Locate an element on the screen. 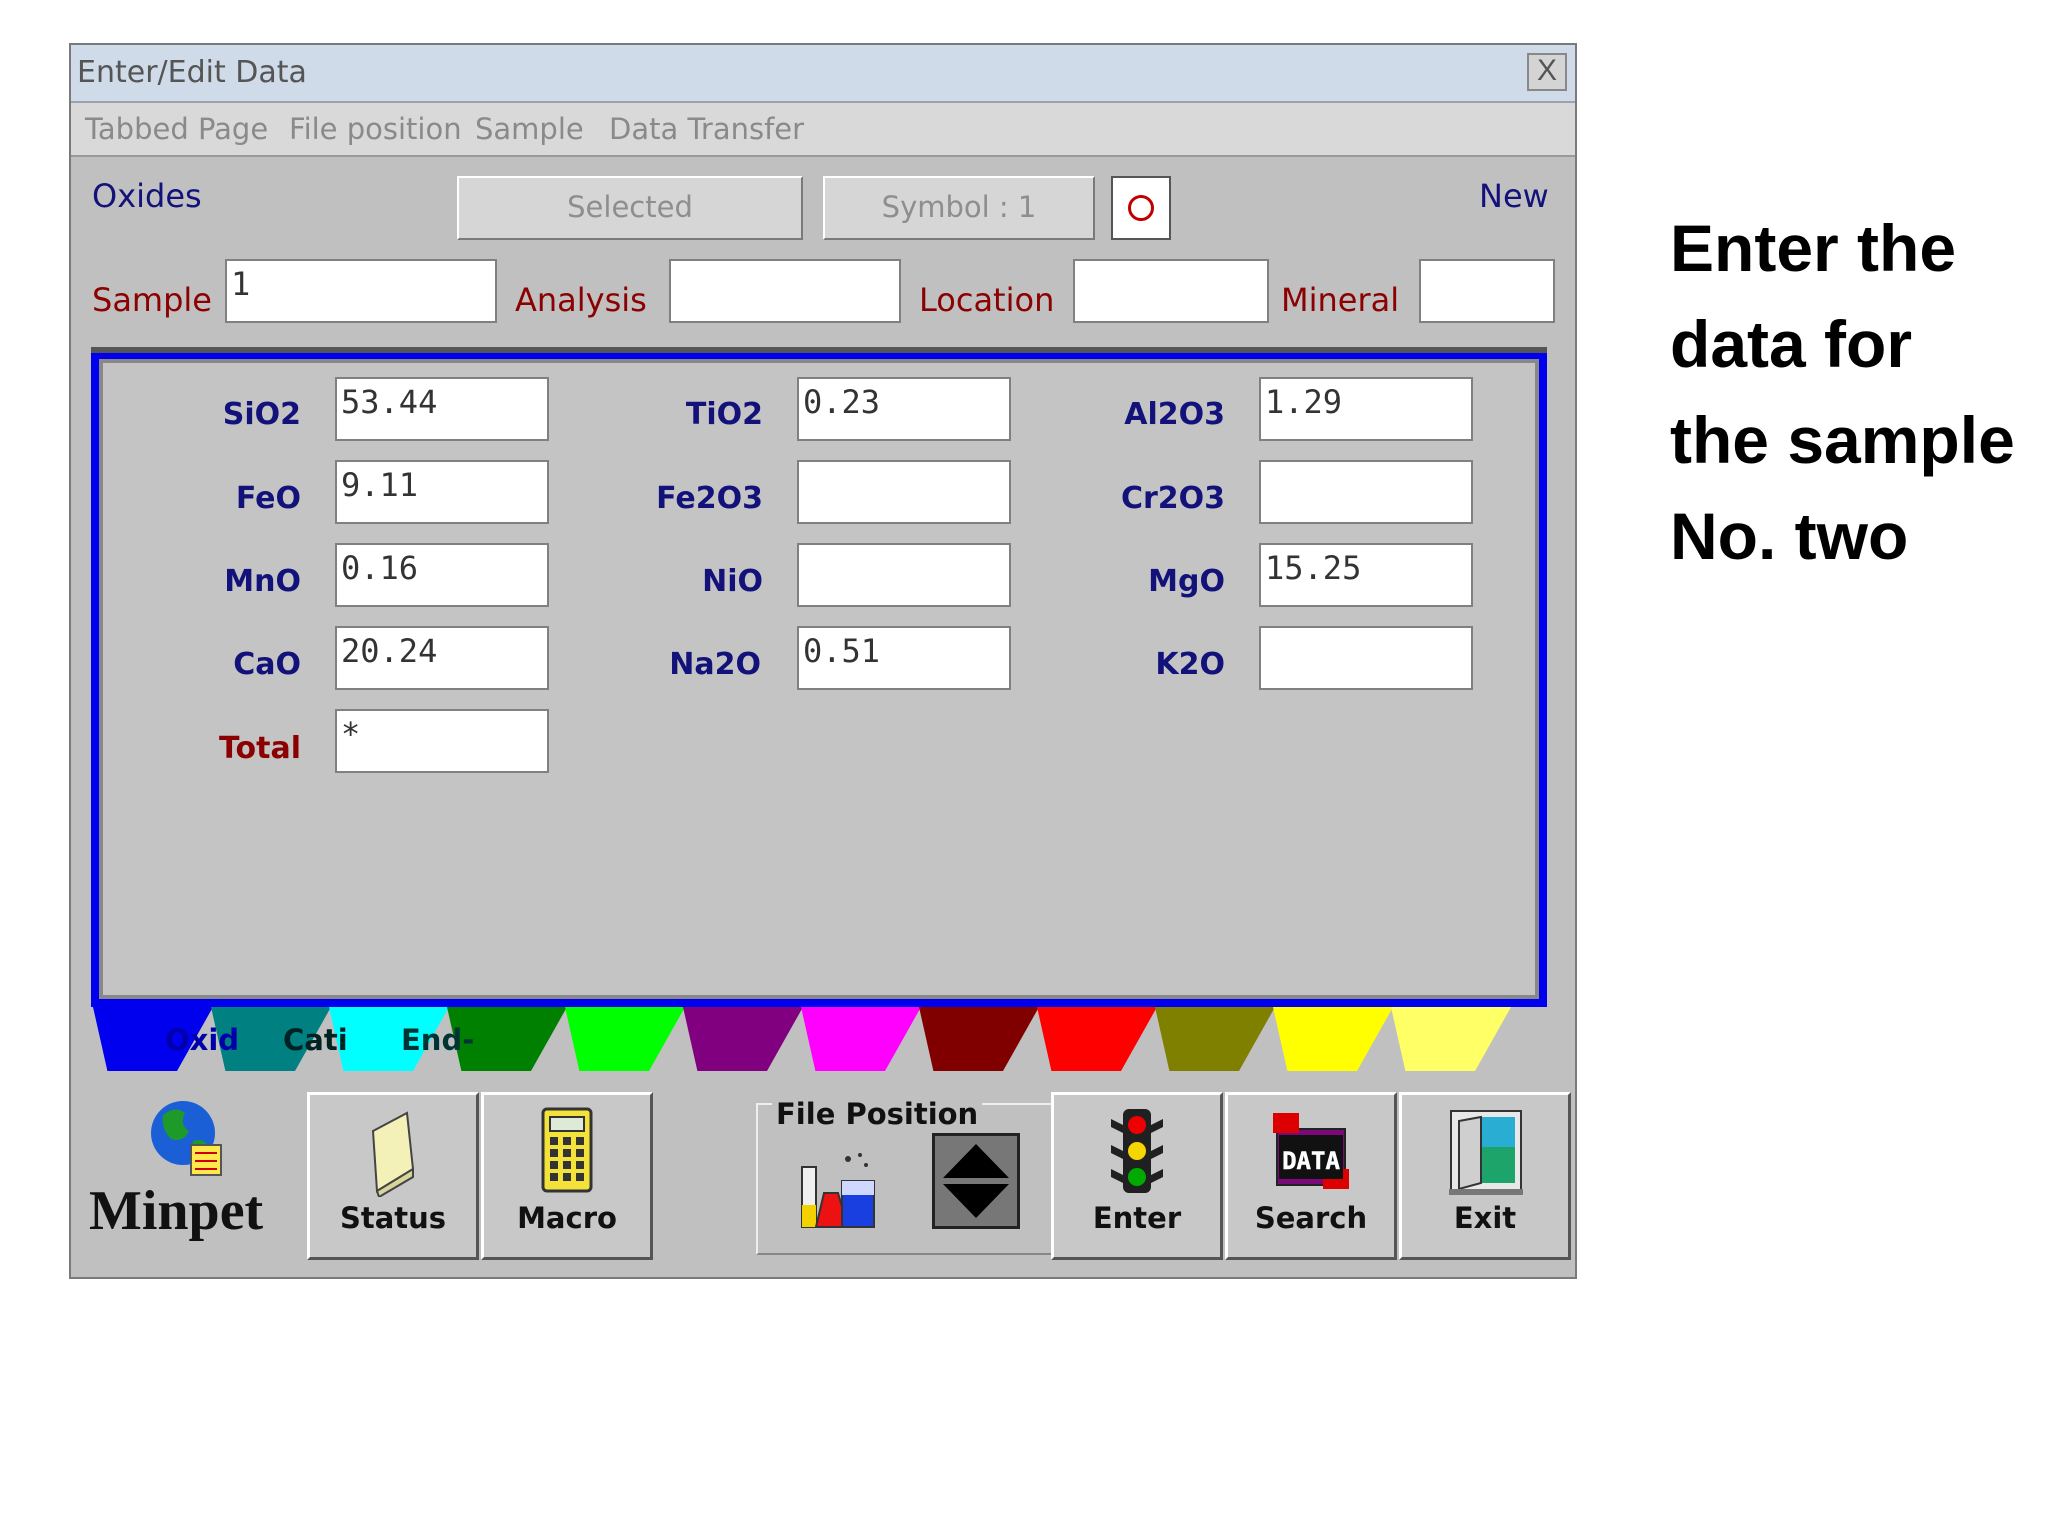 This screenshot has height=1536, width=2048. oxide-field-al2o3: 1.29 is located at coordinates (1366, 409).